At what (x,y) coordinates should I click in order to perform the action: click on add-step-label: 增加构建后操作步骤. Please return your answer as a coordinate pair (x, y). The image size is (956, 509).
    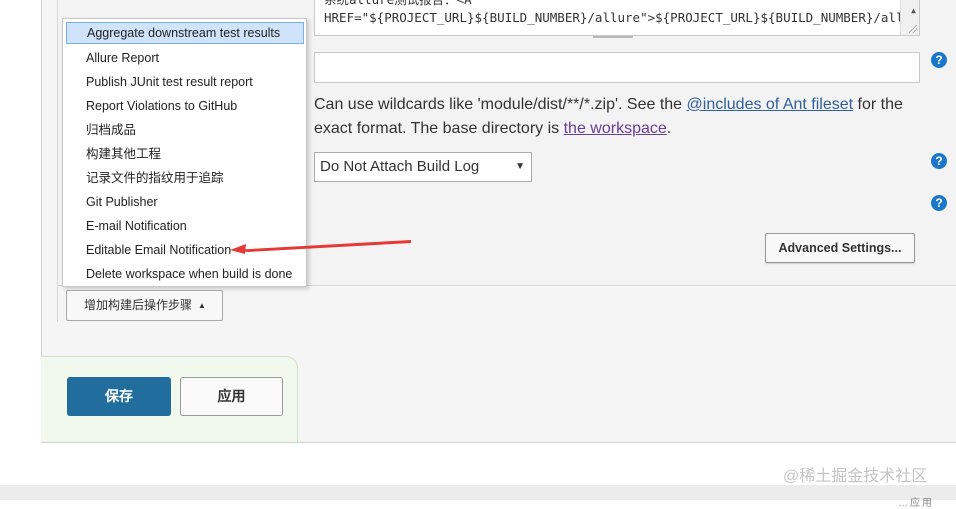
    Looking at the image, I should click on (138, 305).